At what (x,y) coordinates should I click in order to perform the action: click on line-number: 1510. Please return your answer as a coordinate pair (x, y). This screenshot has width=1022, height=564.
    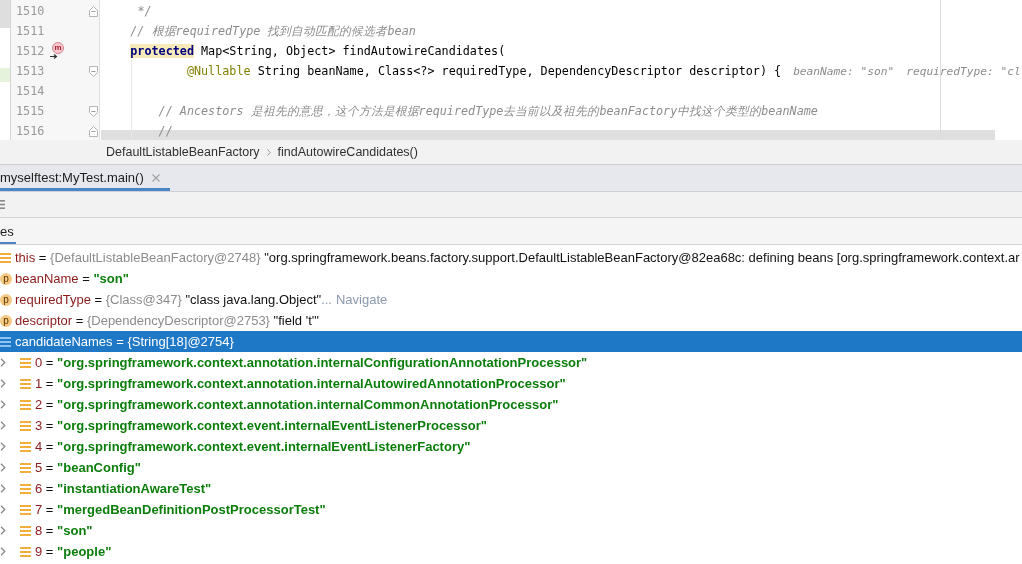
    Looking at the image, I should click on (30, 11).